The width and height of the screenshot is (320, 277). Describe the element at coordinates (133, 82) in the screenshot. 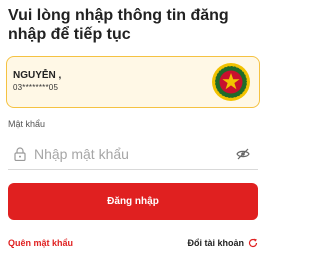

I see `account-card: NGUYỄN , 03********05` at that location.